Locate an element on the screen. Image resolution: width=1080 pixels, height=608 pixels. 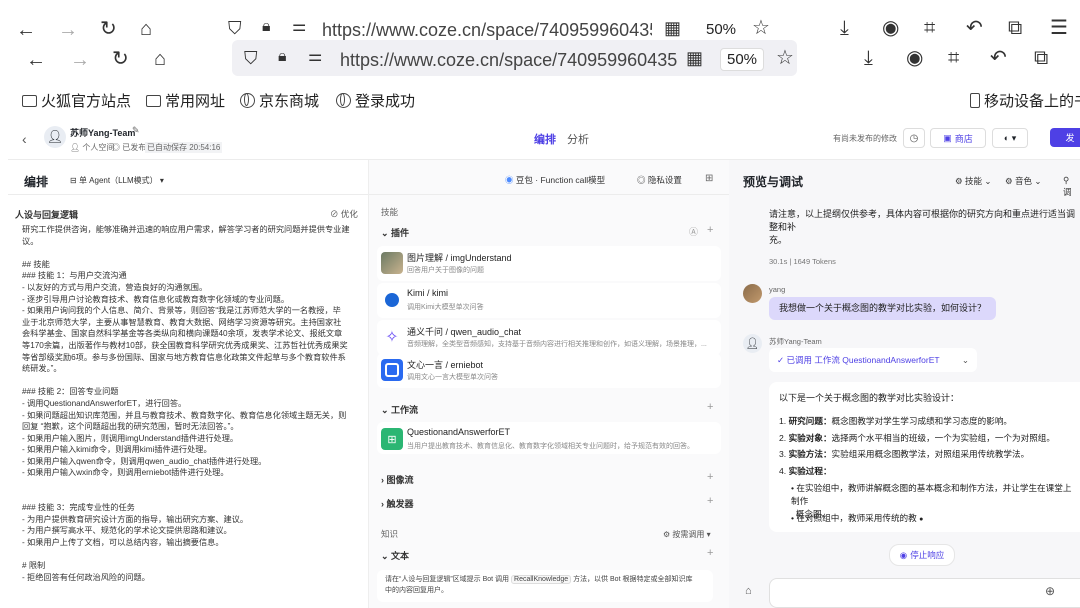
prompt-line: - 为用户提供教育研究设计方面的指导，输出研究方案、建议。 is located at coordinates (135, 519).